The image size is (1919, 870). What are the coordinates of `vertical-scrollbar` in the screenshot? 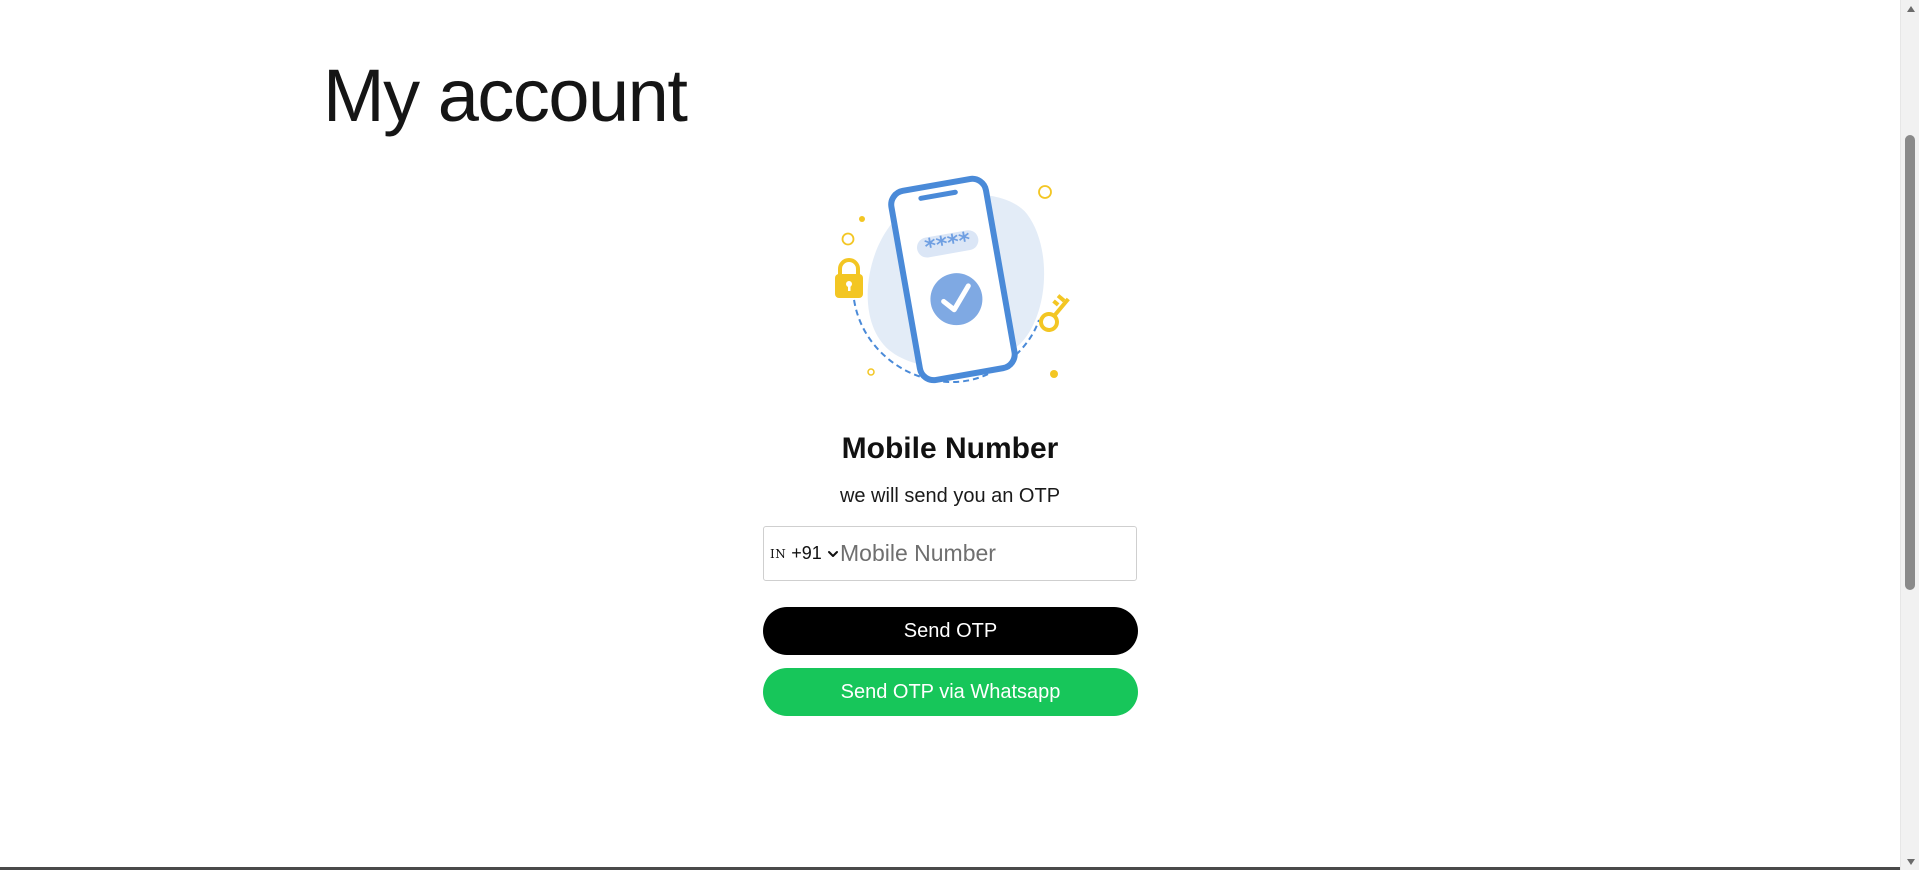 It's located at (1909, 435).